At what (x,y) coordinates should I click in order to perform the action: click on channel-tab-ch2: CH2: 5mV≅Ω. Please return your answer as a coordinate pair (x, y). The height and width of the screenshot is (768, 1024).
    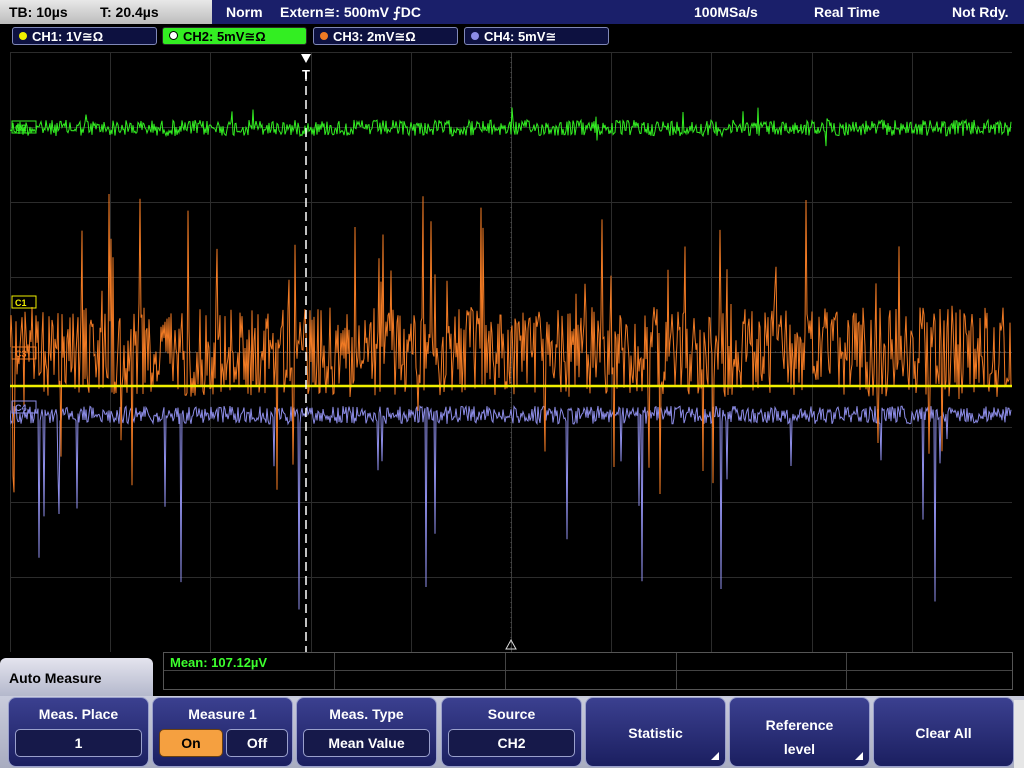
    Looking at the image, I should click on (234, 36).